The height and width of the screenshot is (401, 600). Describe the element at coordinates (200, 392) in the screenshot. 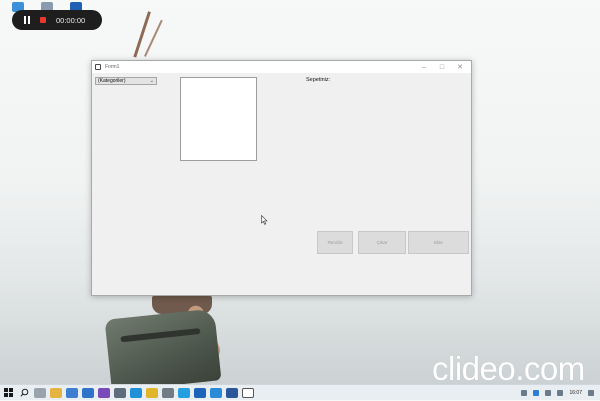

I see `outlook-icon` at that location.